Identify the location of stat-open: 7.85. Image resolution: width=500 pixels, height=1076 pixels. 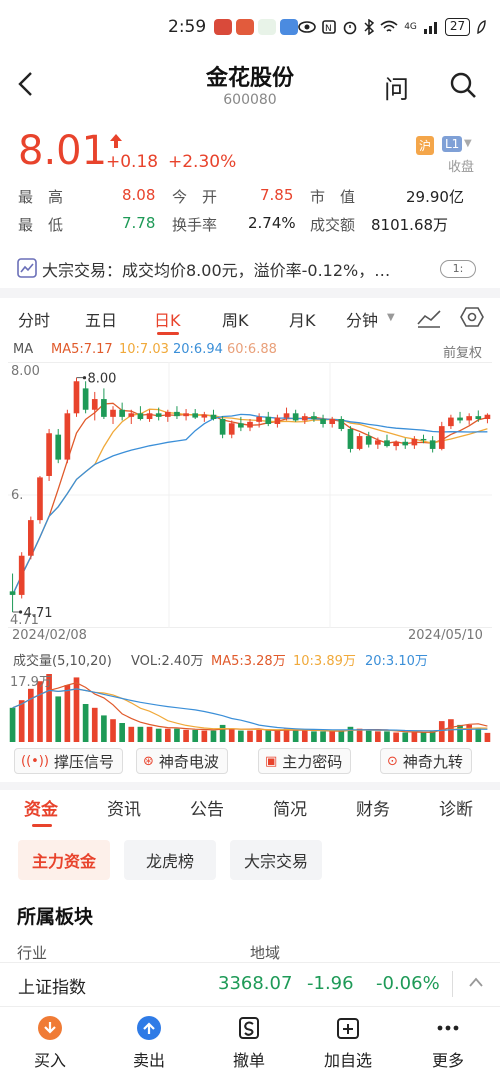
(277, 195).